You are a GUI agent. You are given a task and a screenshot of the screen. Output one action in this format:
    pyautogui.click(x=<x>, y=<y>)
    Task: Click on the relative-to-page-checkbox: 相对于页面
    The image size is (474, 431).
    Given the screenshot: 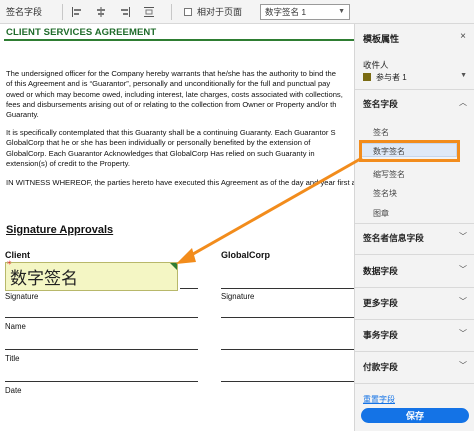 What is the action you would take?
    pyautogui.click(x=213, y=11)
    